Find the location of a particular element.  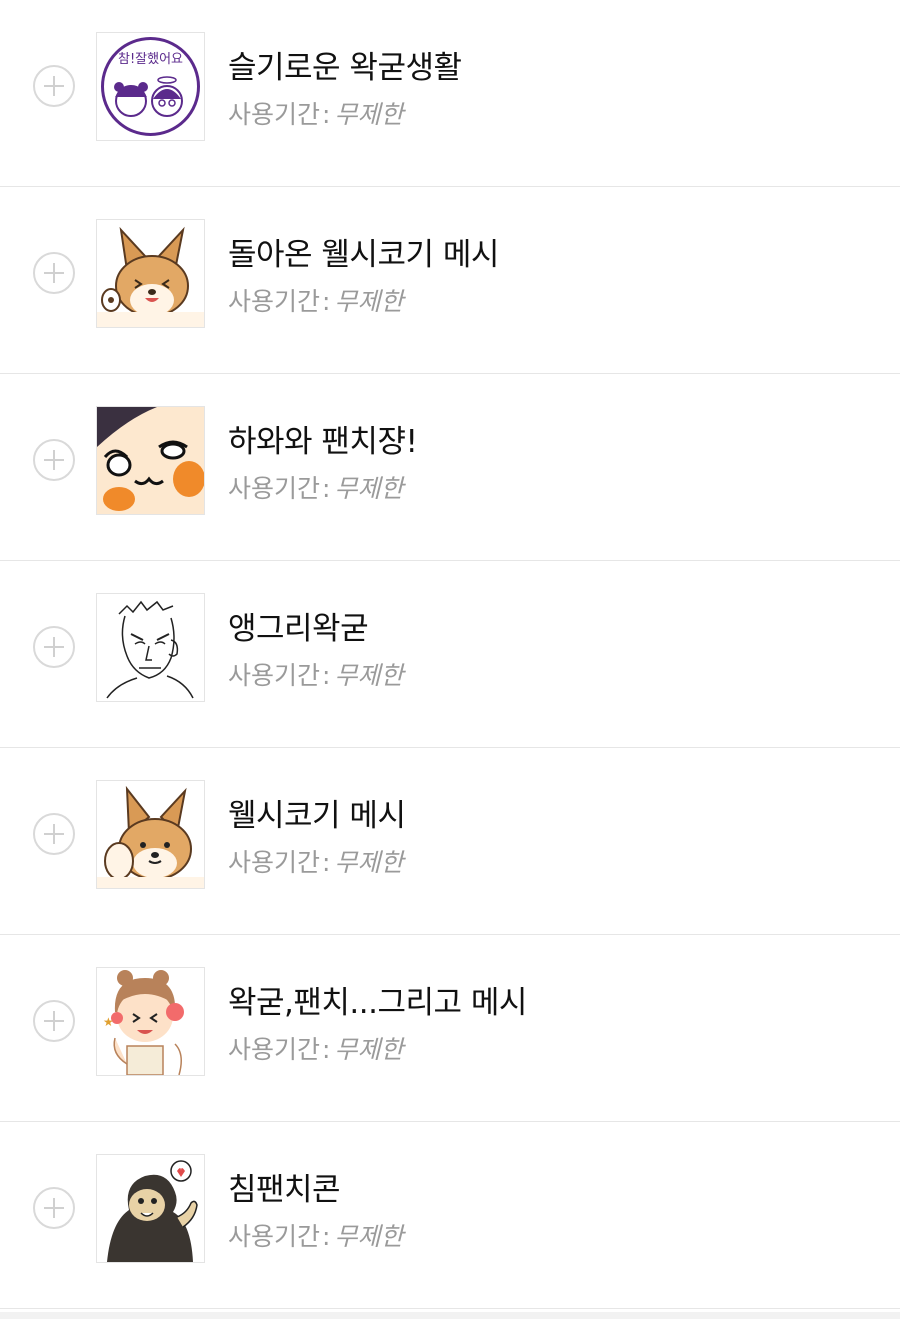

list-item: 돌아온 웰시코기 메시 사용기간: 무제한 is located at coordinates (450, 280).